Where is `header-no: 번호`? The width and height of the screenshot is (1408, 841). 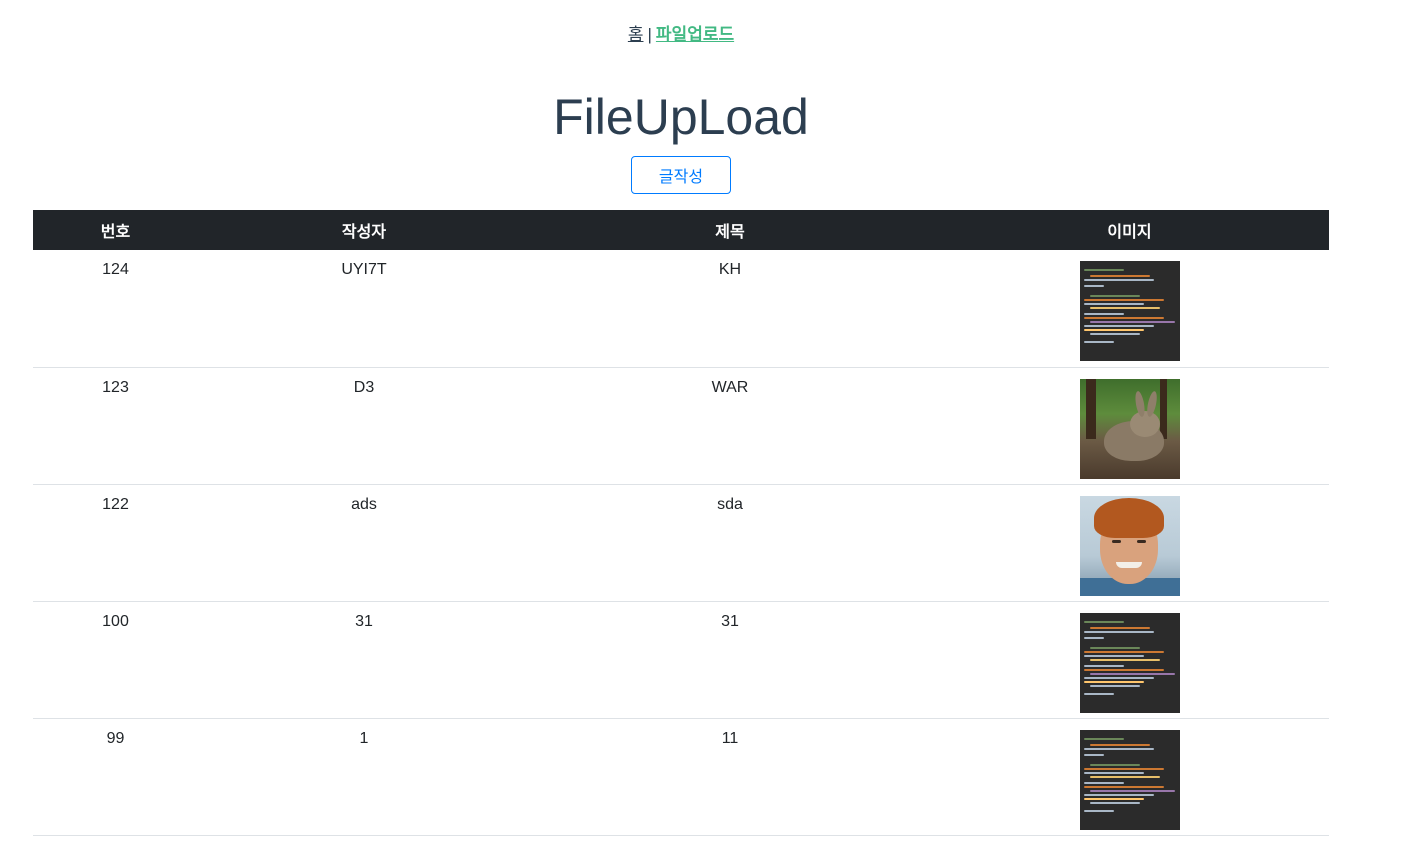
header-no: 번호 is located at coordinates (115, 232).